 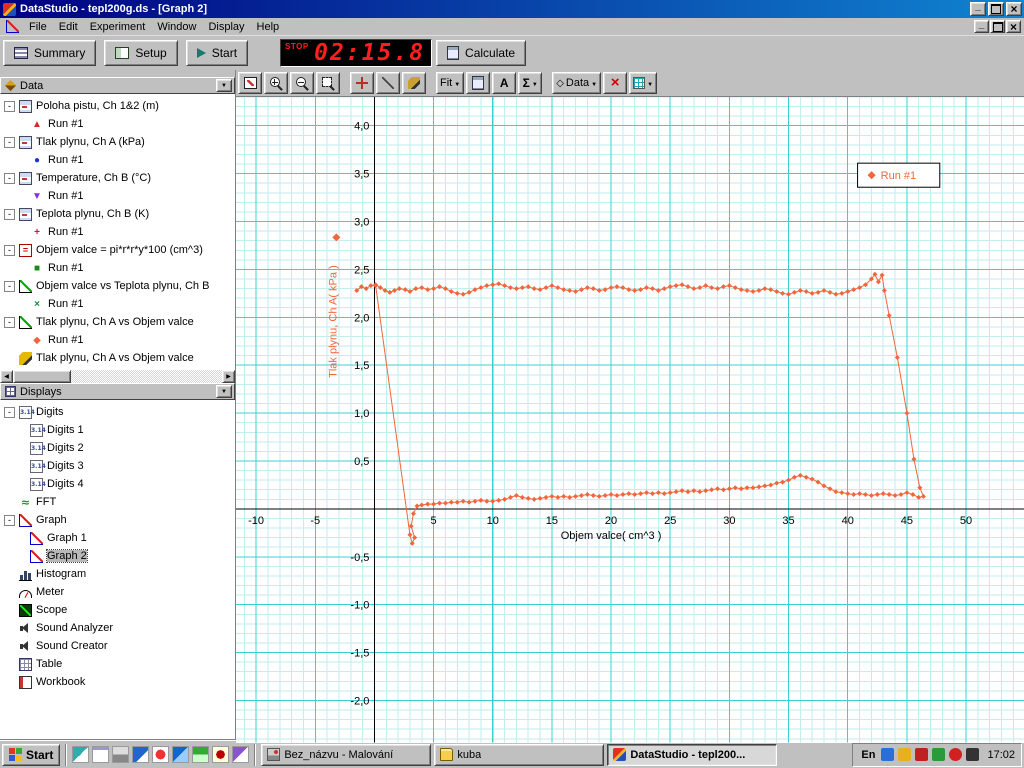 What do you see at coordinates (117, 85) in the screenshot?
I see `data-panel-header: Data` at bounding box center [117, 85].